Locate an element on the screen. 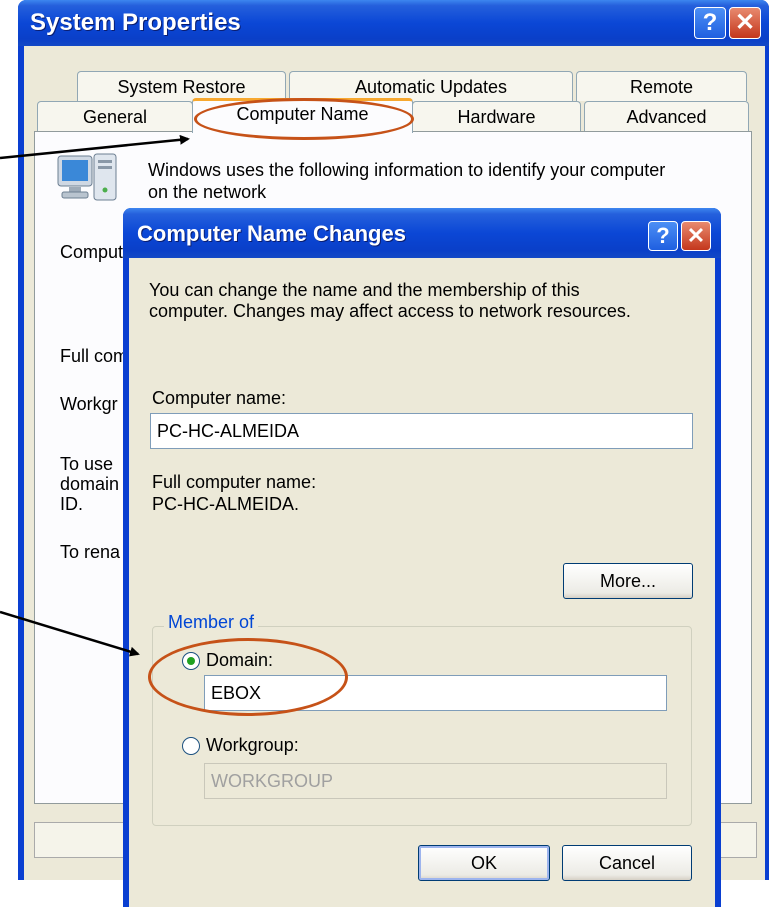 Image resolution: width=769 pixels, height=907 pixels. arrow-to-computer-name-tab is located at coordinates (95, 147).